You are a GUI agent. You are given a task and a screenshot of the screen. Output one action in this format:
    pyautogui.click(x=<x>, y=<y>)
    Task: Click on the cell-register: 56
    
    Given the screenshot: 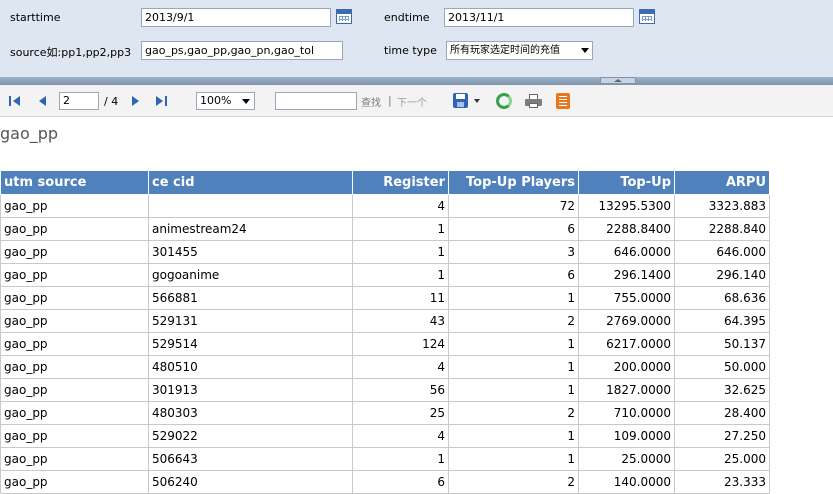 What is the action you would take?
    pyautogui.click(x=400, y=390)
    